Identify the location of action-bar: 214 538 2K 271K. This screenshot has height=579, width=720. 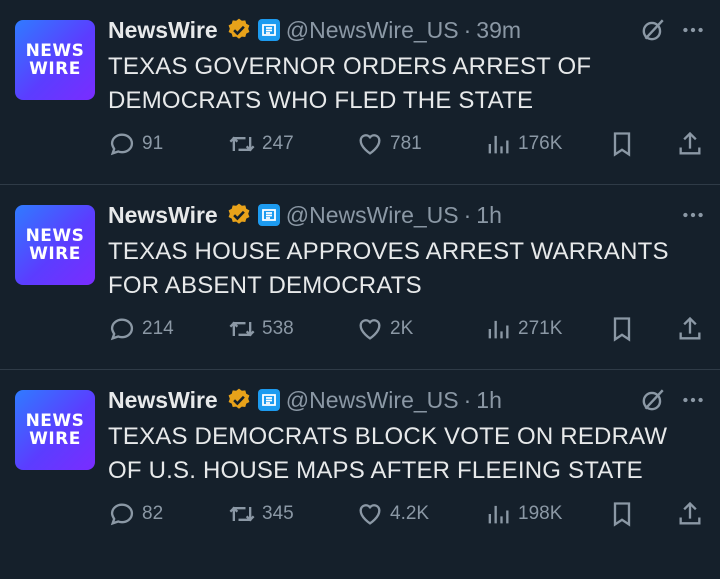
(404, 329).